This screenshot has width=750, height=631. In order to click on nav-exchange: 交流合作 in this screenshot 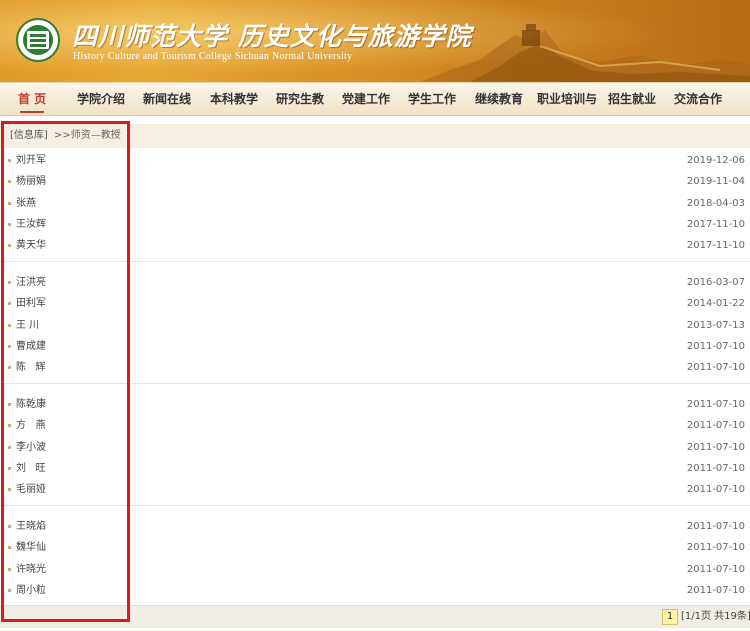, I will do `click(698, 99)`.